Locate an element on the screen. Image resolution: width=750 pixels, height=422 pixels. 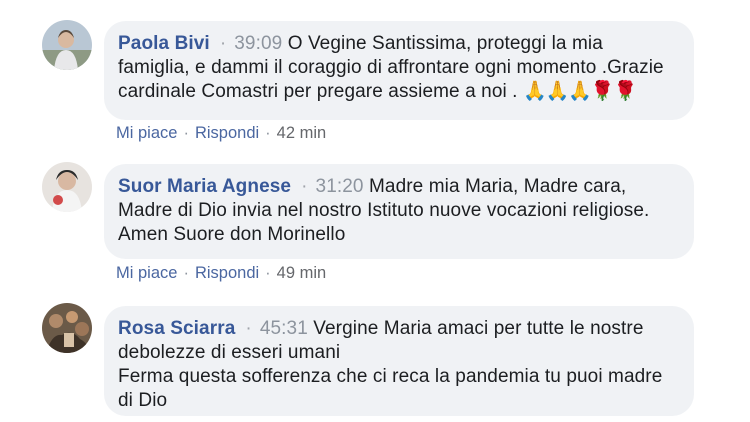
timestamp: 31:20 is located at coordinates (340, 186).